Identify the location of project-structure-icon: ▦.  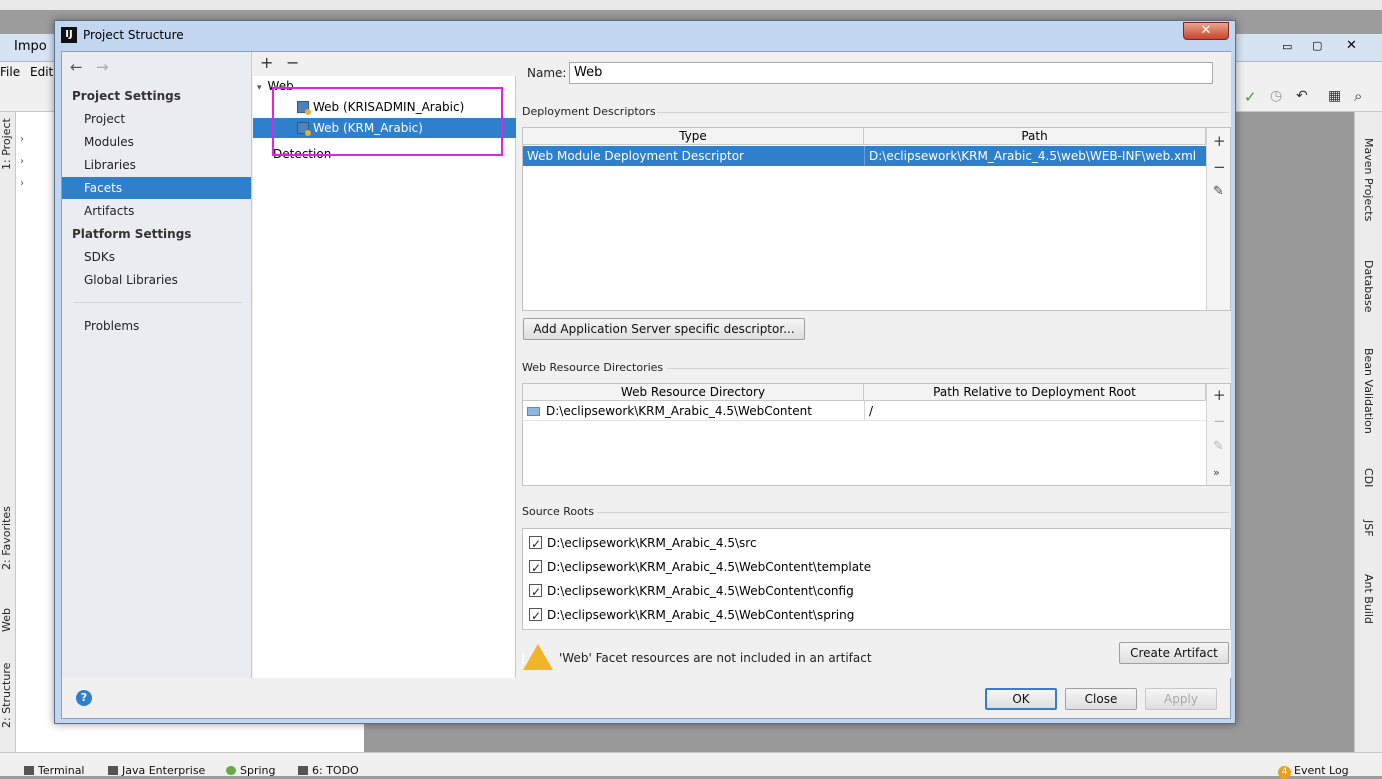
(1334, 96).